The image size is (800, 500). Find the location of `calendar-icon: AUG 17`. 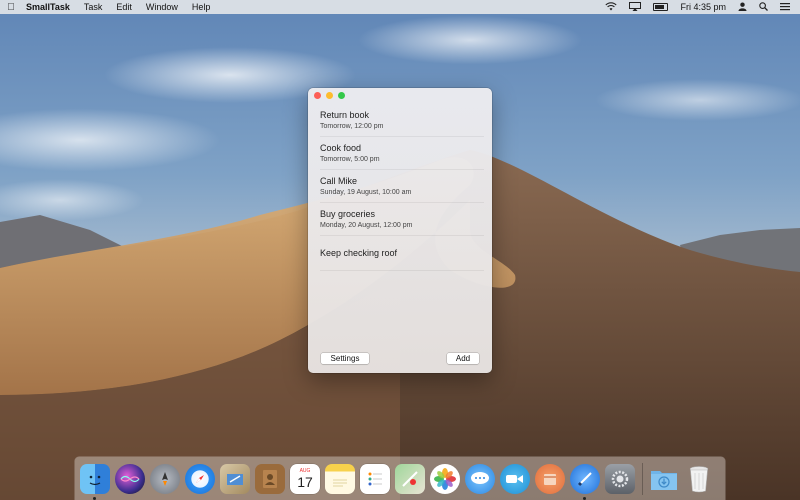

calendar-icon: AUG 17 is located at coordinates (305, 478).